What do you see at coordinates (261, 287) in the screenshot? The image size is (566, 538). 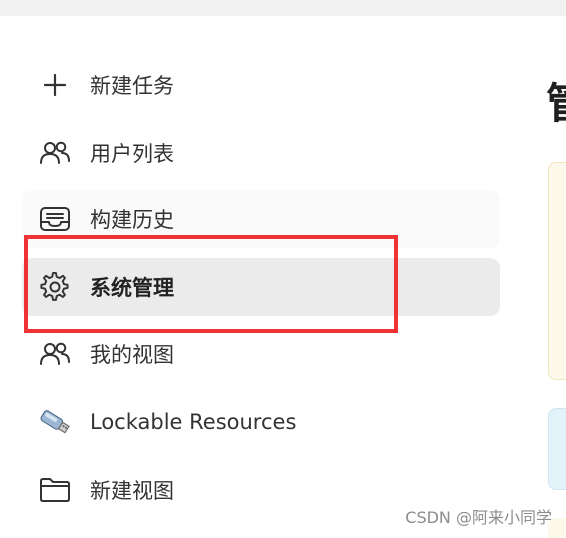 I see `sidebar-item-system-management: 系统管理` at bounding box center [261, 287].